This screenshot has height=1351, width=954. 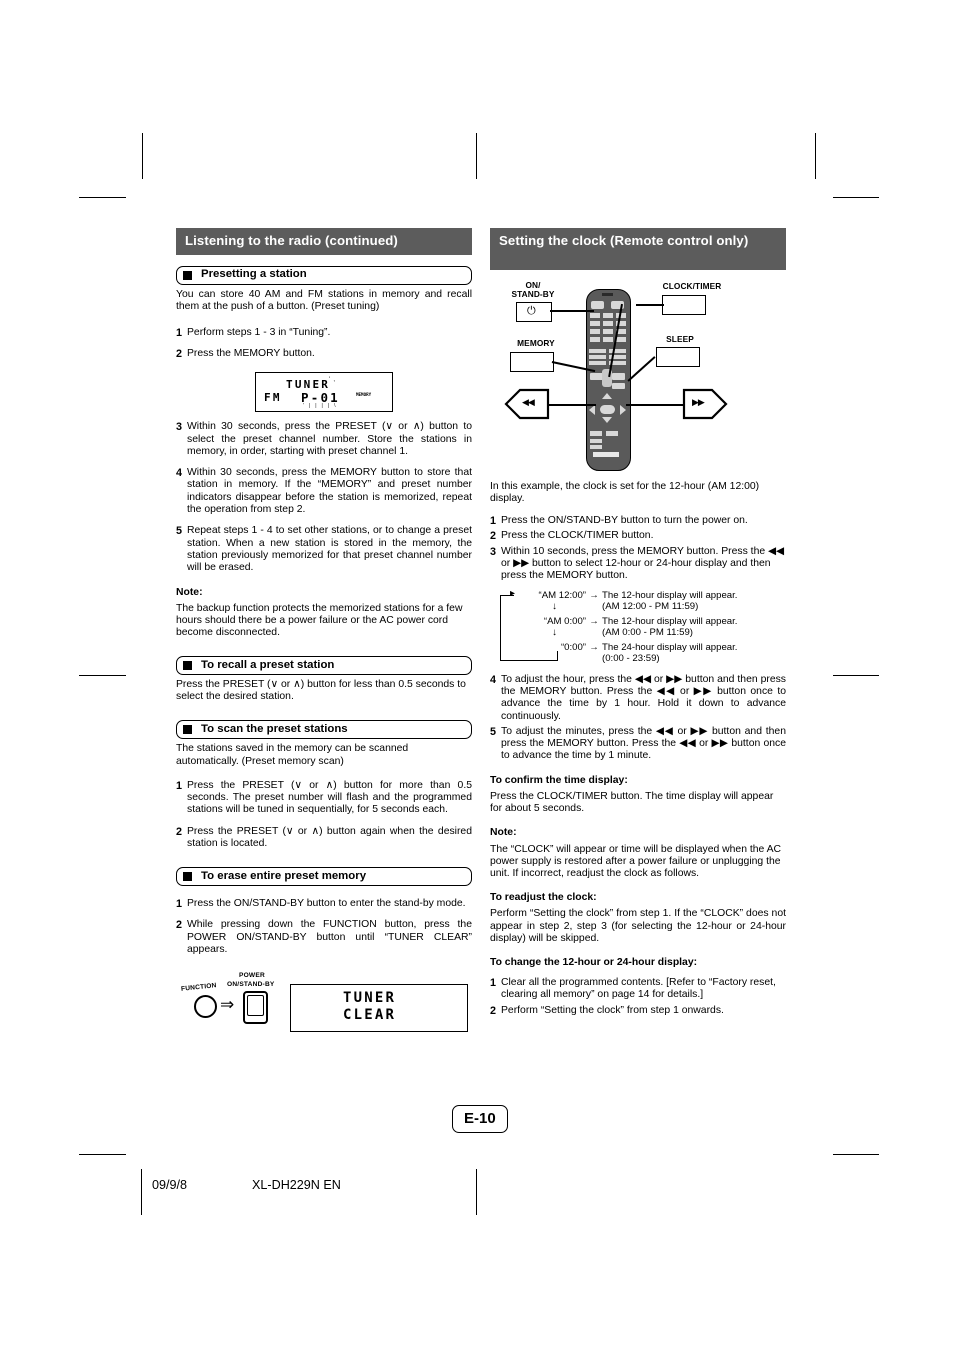 I want to click on callout-sleep: SLEEP, so click(x=680, y=339).